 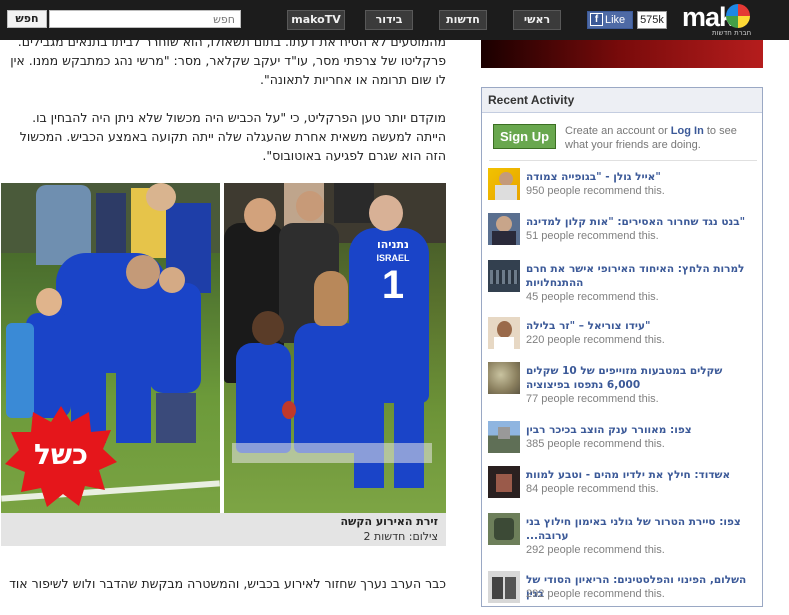 What do you see at coordinates (642, 177) in the screenshot?
I see `activity-item-title: "אייל גולן - "בגופייה צמודה` at bounding box center [642, 177].